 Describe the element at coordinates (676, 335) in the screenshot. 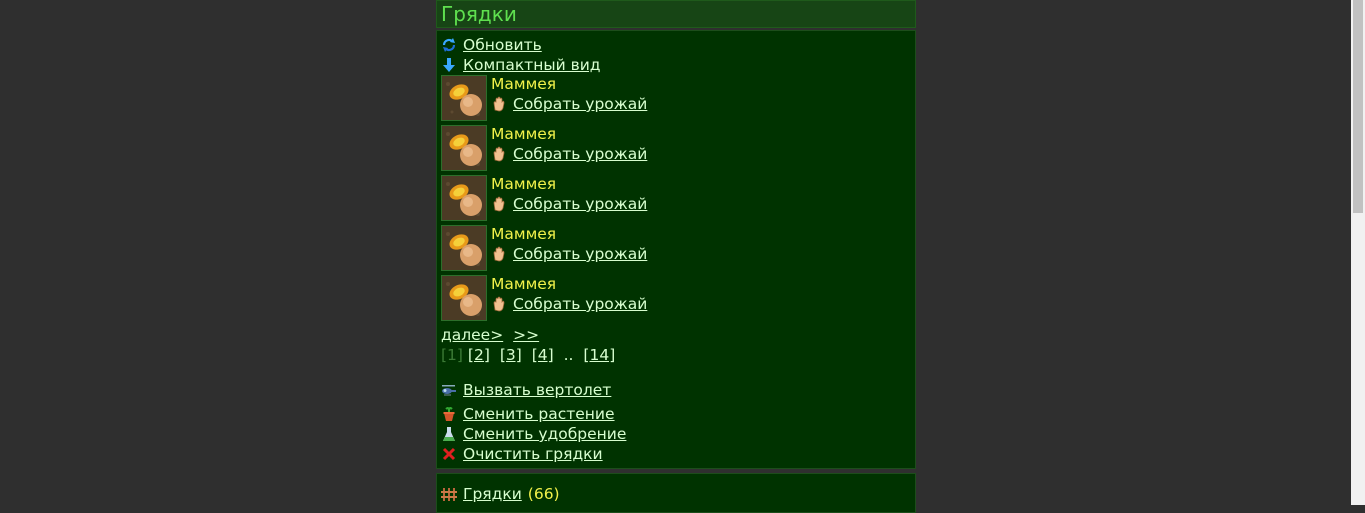

I see `pager-next-row: далее> >>` at that location.